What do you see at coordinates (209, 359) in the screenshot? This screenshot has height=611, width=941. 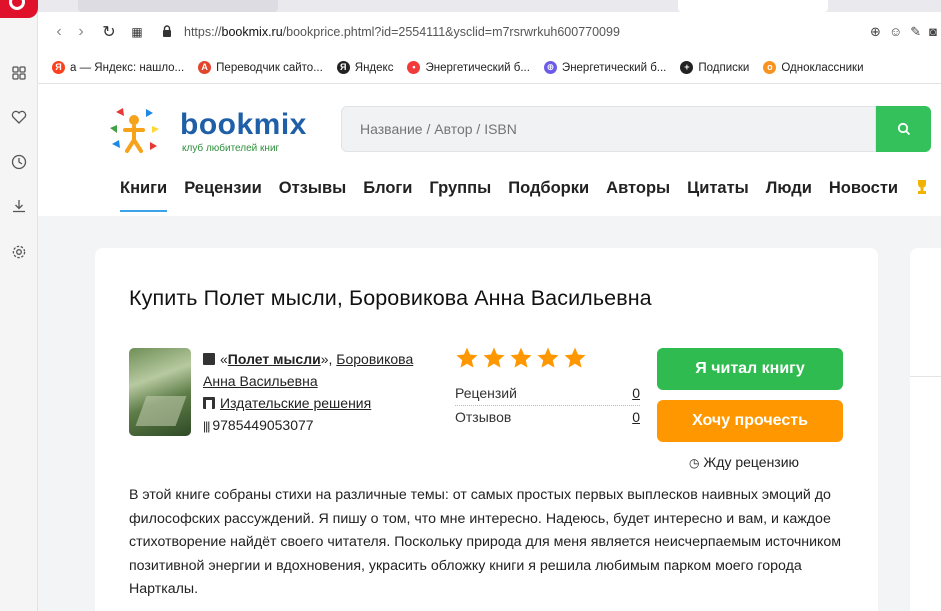 I see `book-icon` at bounding box center [209, 359].